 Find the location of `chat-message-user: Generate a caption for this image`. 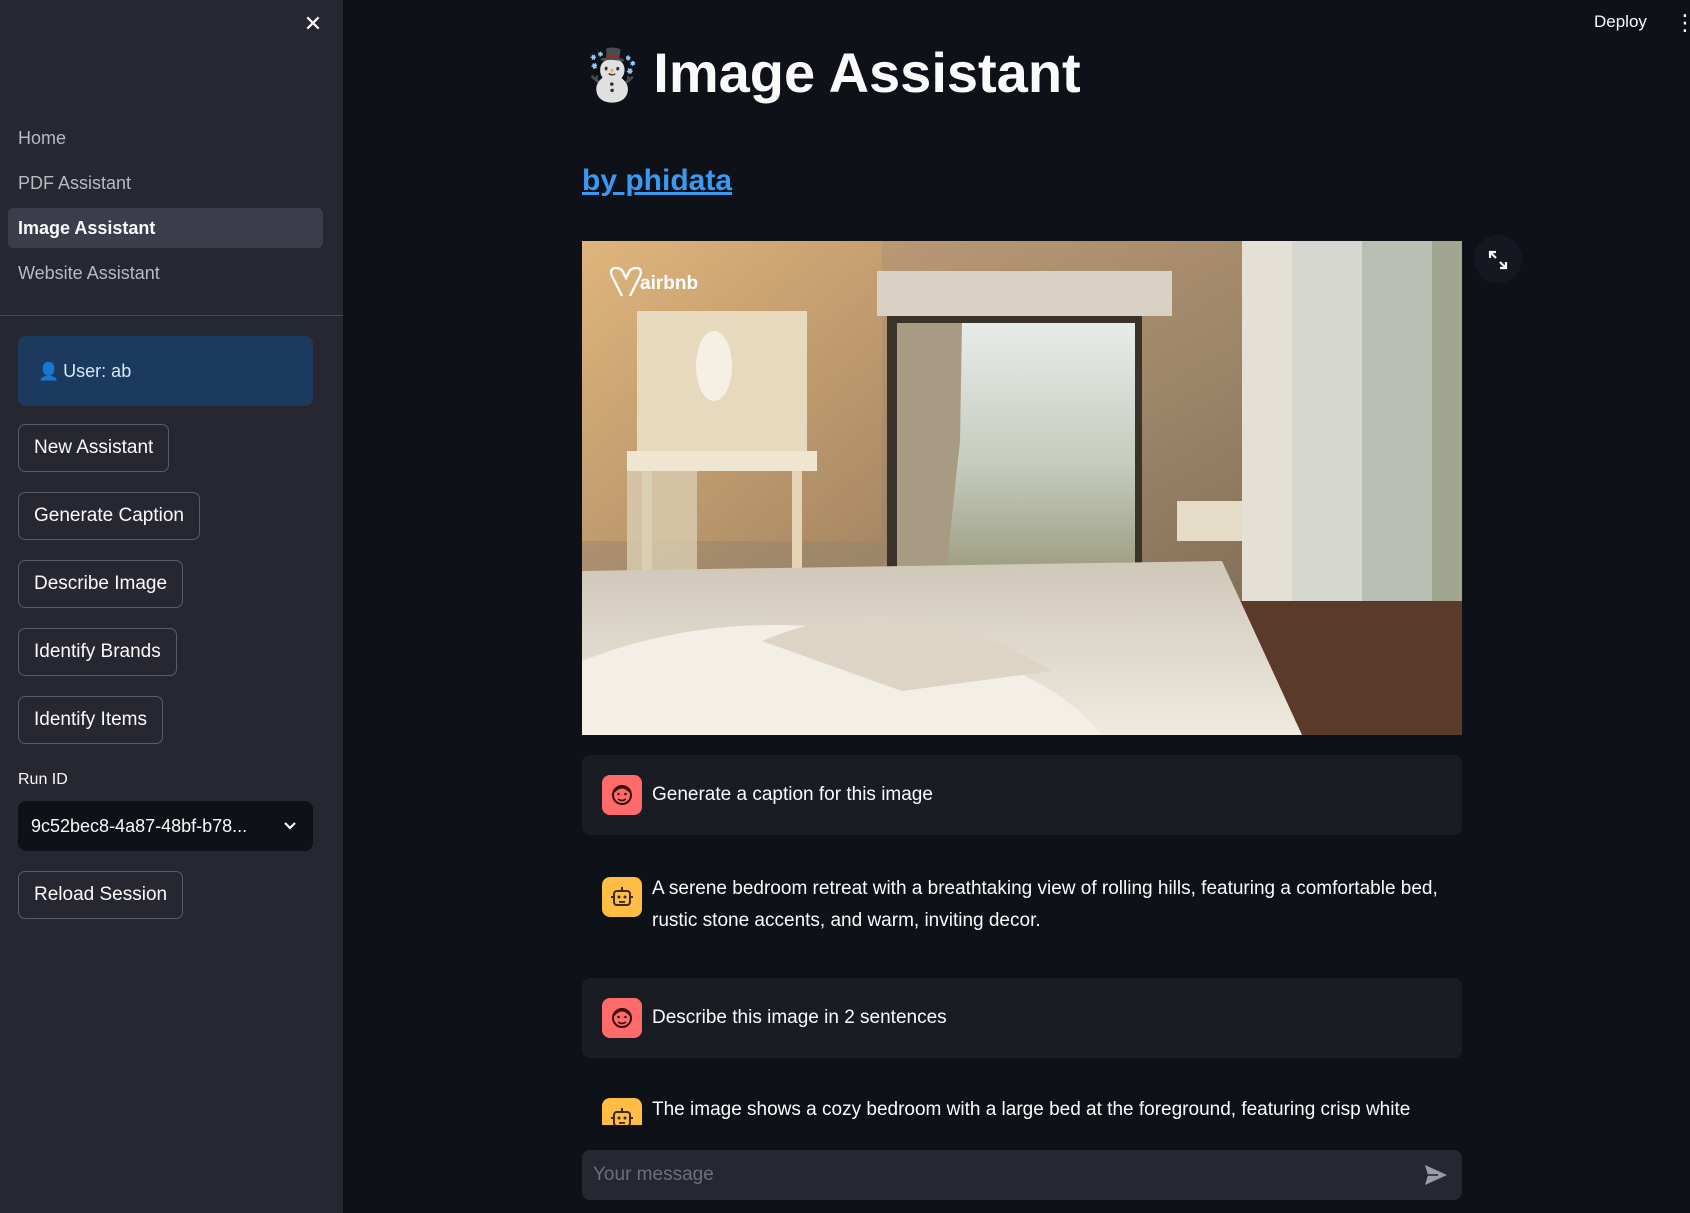

chat-message-user: Generate a caption for this image is located at coordinates (1022, 795).